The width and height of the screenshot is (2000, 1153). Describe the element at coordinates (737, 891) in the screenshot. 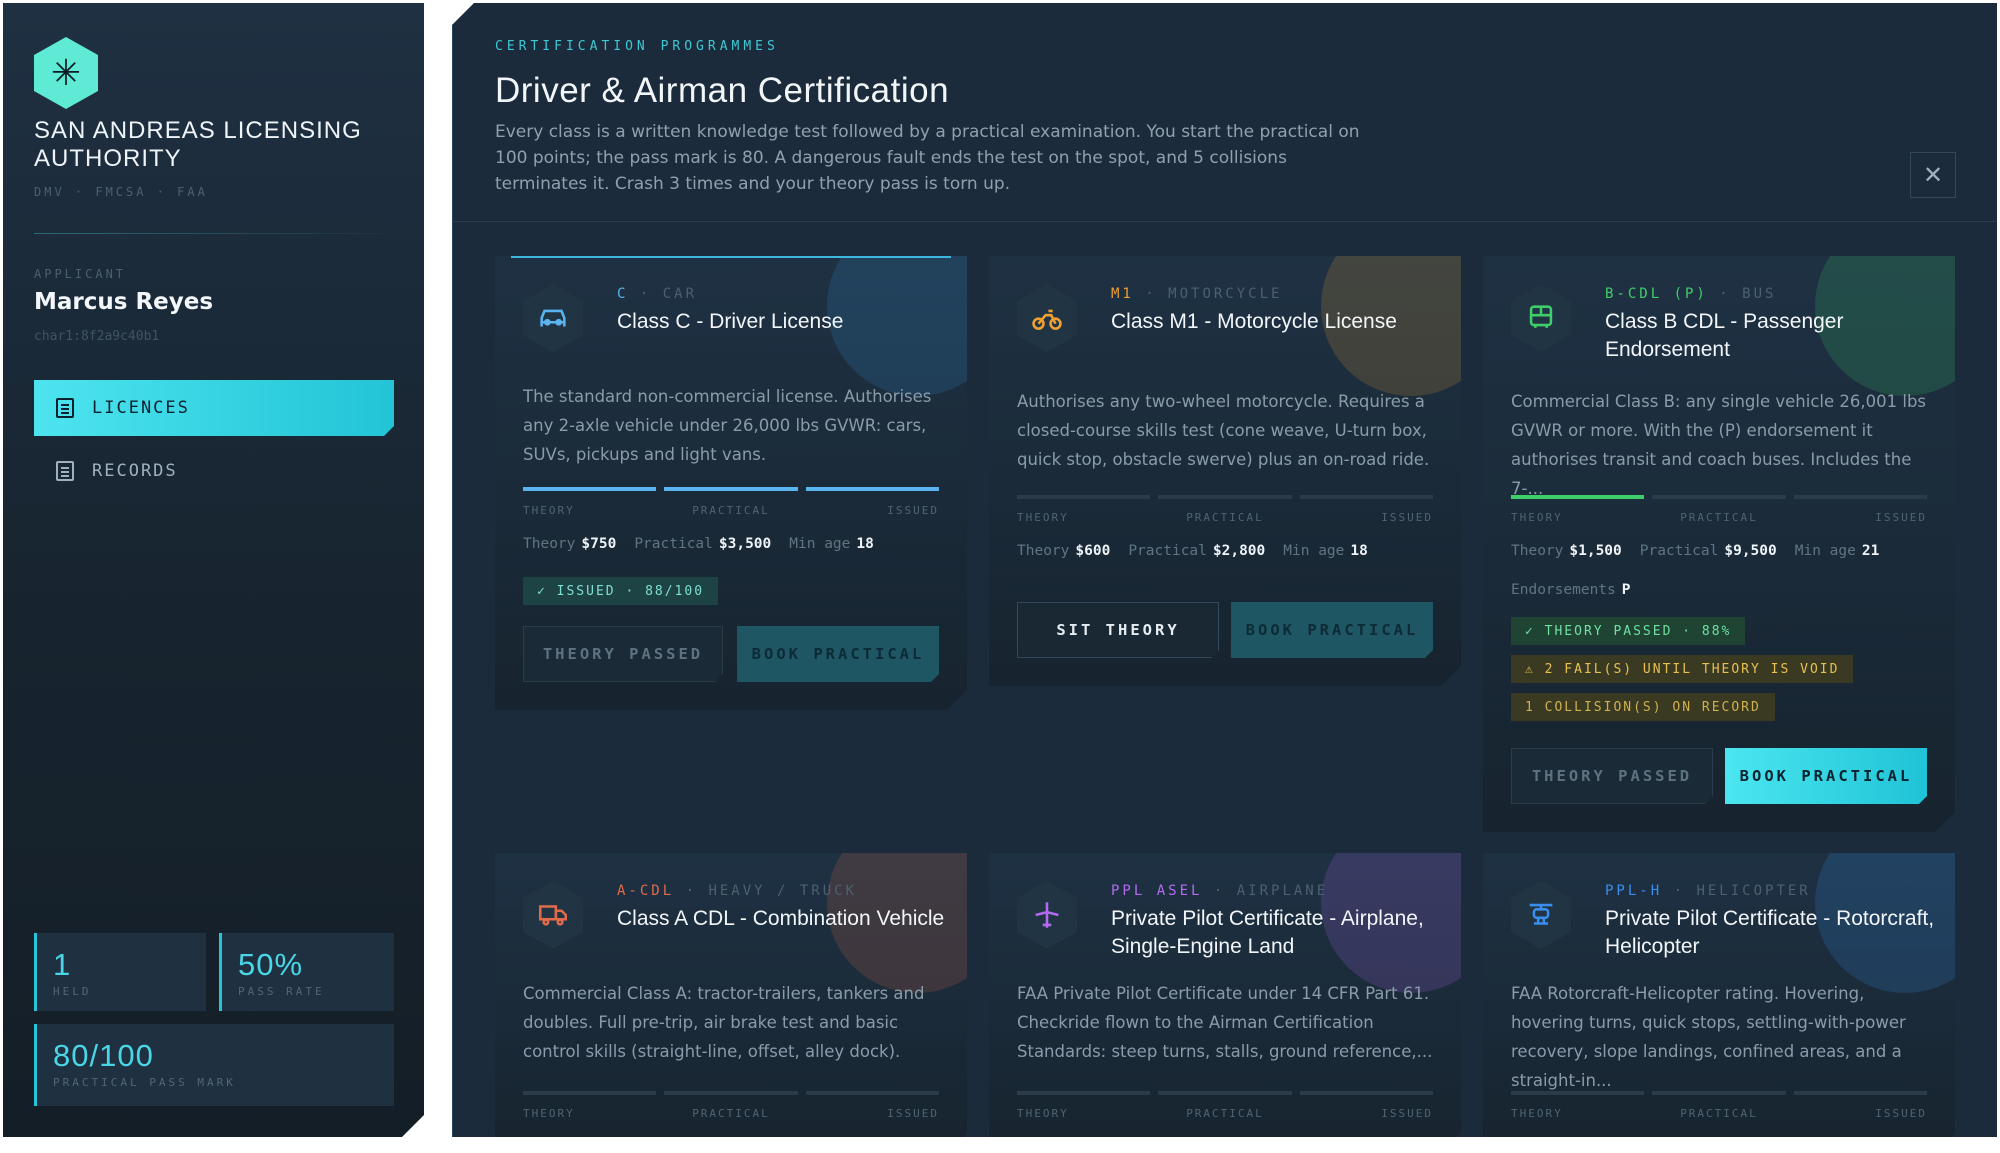

I see `card-code: A-CDL · HEAVY / TRUCK` at that location.